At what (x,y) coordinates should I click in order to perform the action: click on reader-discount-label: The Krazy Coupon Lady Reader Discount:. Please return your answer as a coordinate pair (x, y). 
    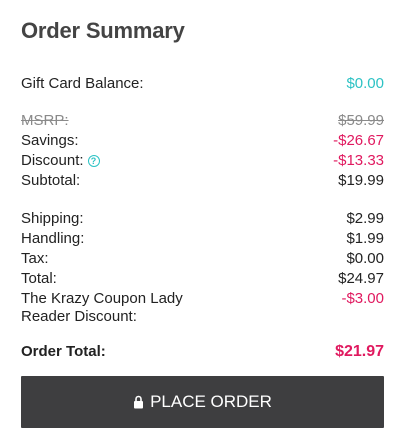
    Looking at the image, I should click on (102, 308).